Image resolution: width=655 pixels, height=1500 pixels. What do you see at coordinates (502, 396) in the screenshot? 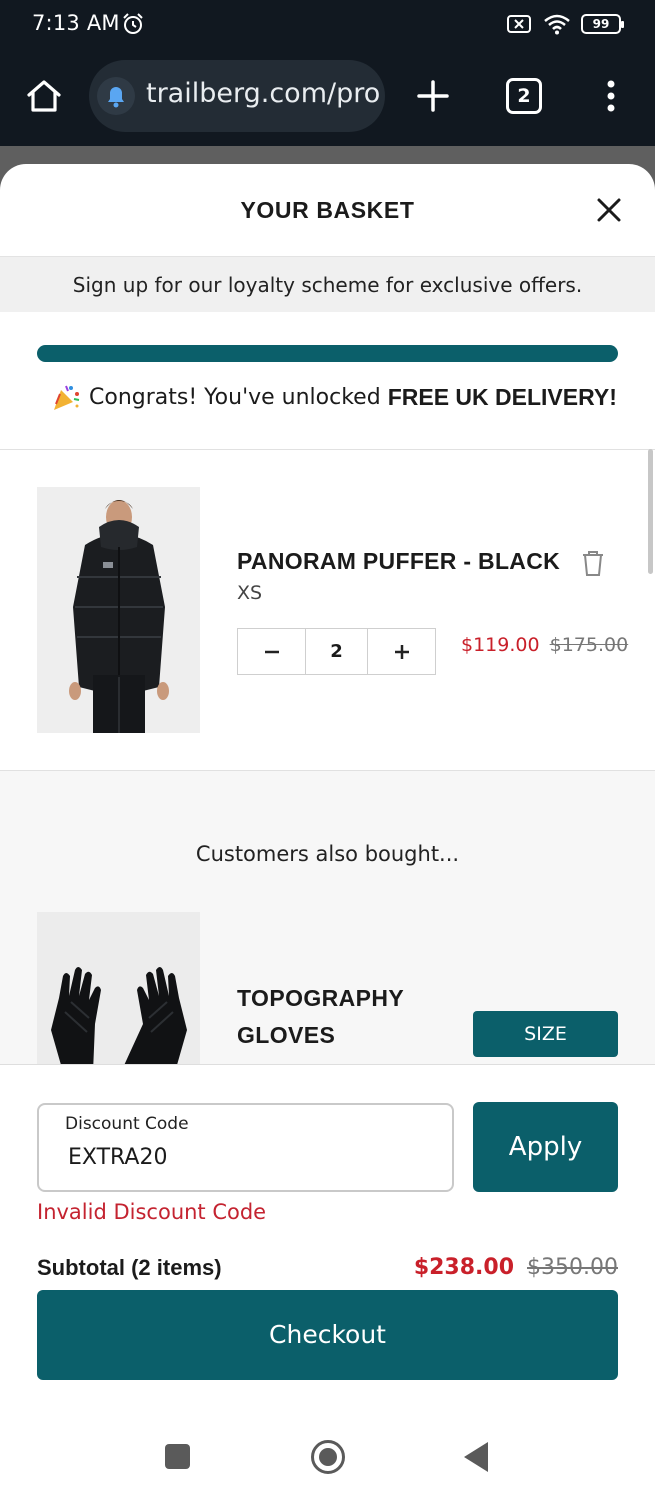
I see `congrats-highlight: FREE UK DELIVERY!` at bounding box center [502, 396].